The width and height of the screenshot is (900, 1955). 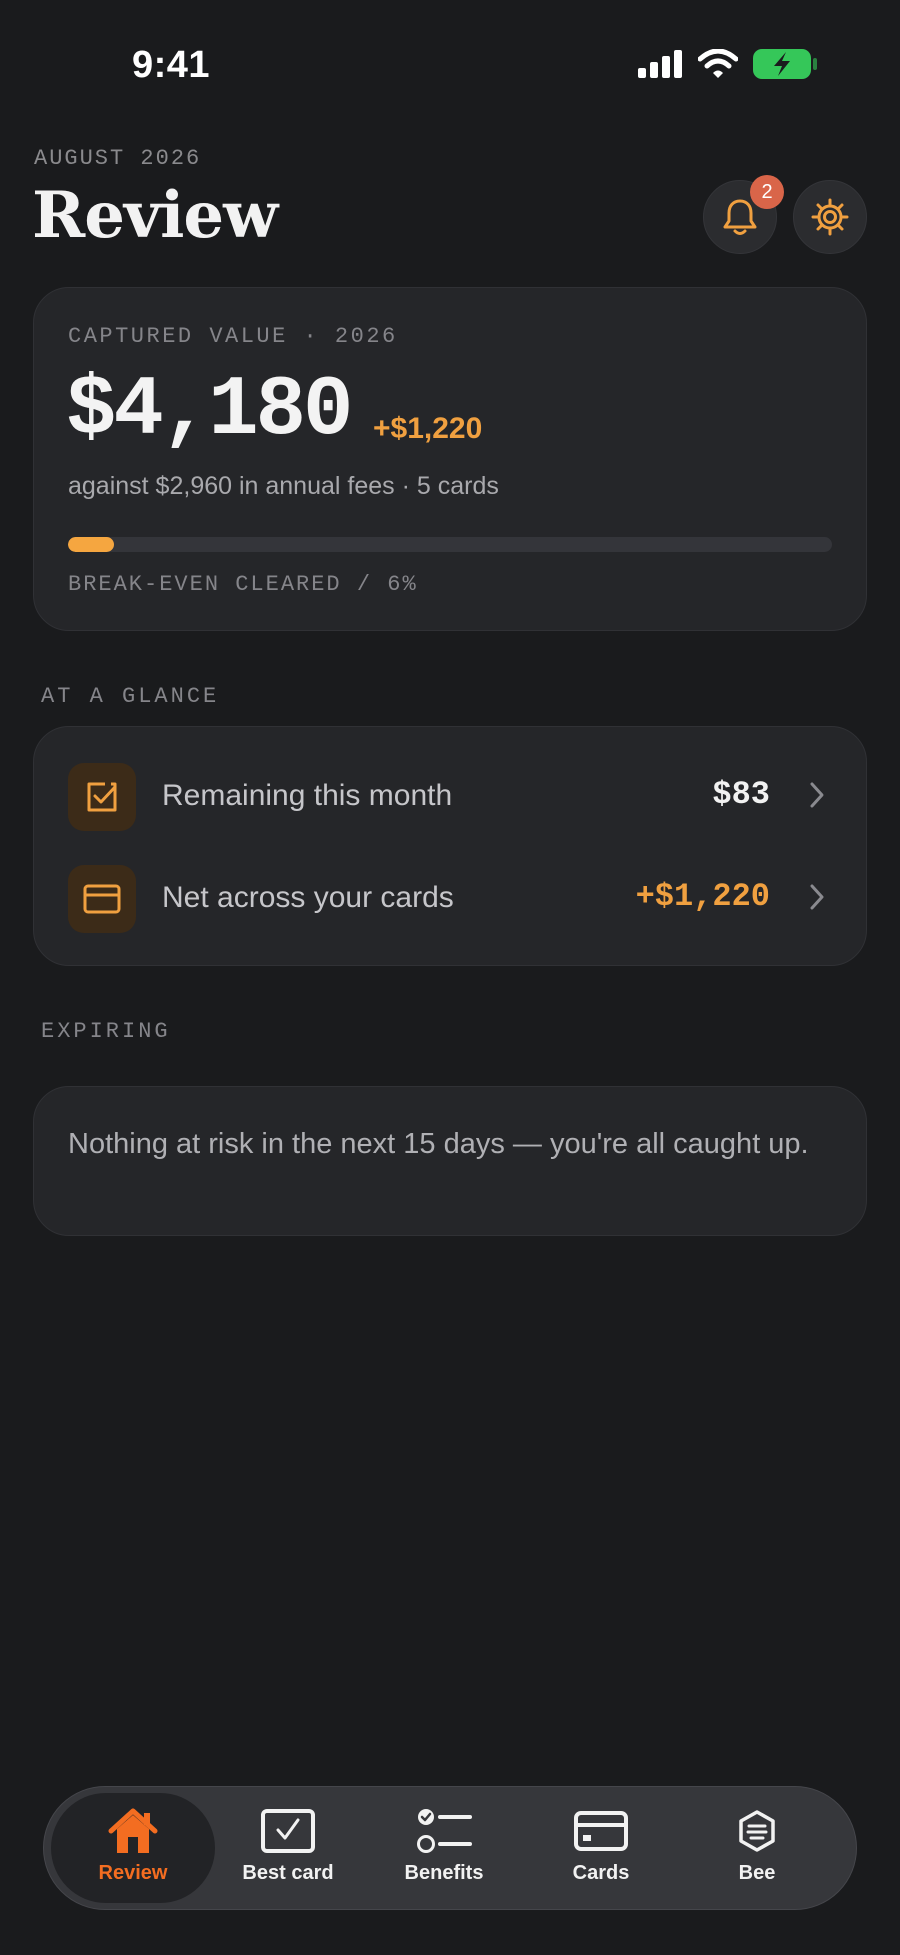 What do you see at coordinates (660, 64) in the screenshot?
I see `signal-icon` at bounding box center [660, 64].